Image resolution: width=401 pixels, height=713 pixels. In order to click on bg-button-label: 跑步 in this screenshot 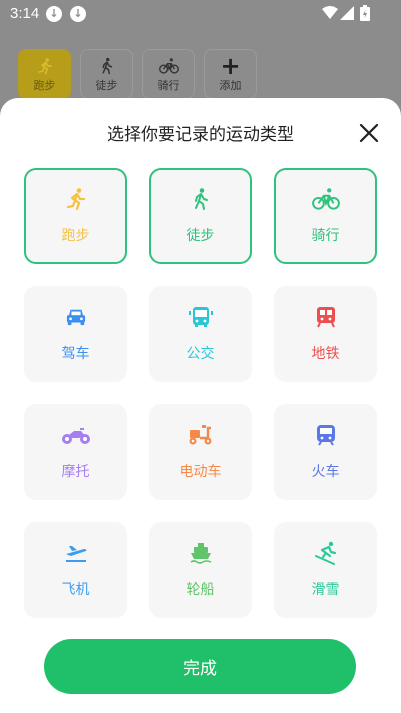, I will do `click(44, 85)`.